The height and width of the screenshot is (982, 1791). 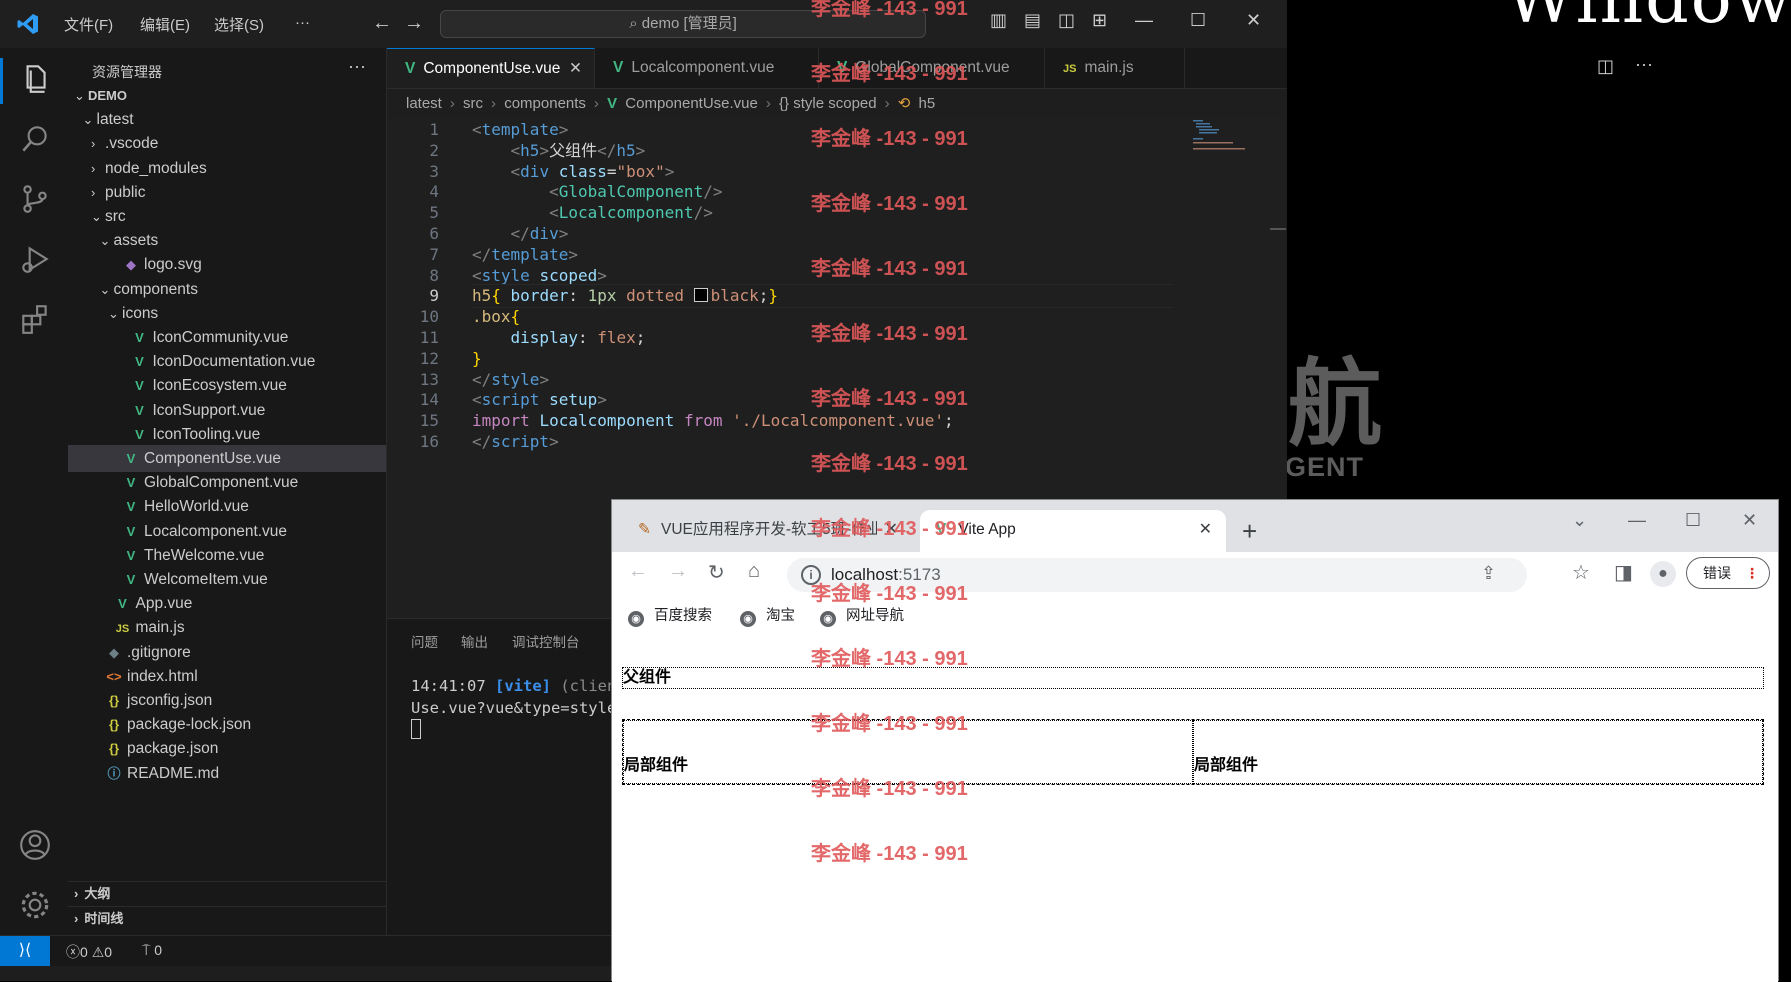 I want to click on tree-item: V IconEcosystem.vue, so click(x=227, y=385).